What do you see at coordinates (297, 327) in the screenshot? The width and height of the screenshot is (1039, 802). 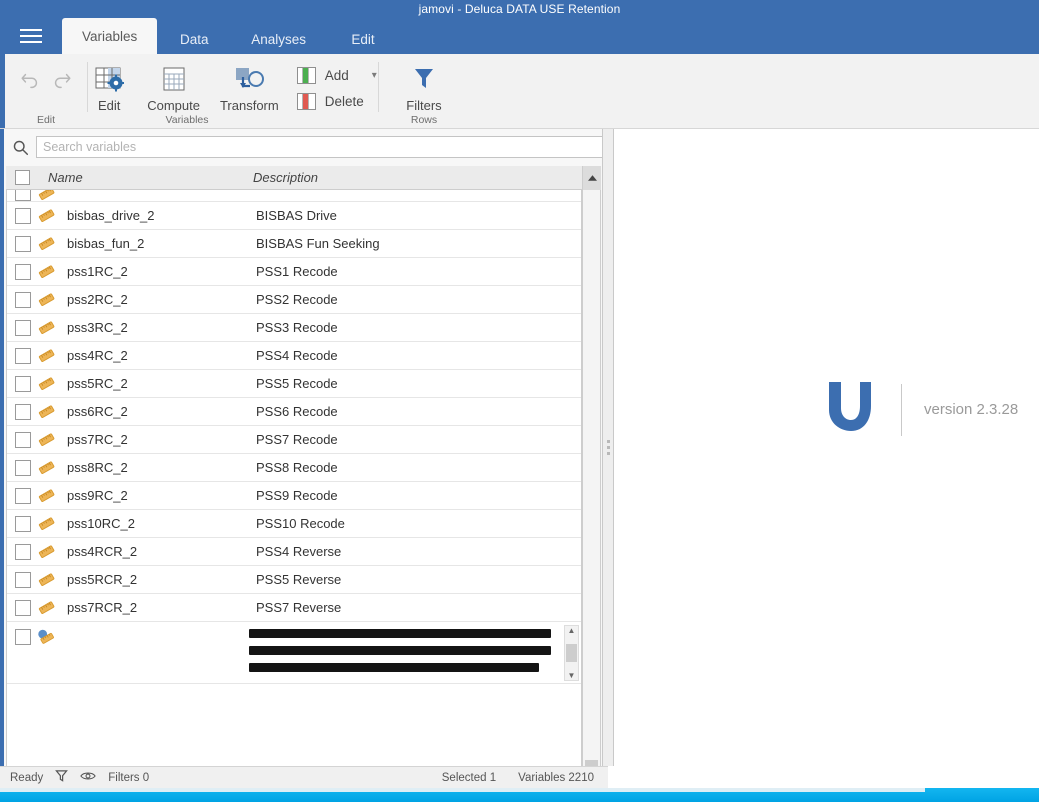 I see `variable-description: PSS3 Recode` at bounding box center [297, 327].